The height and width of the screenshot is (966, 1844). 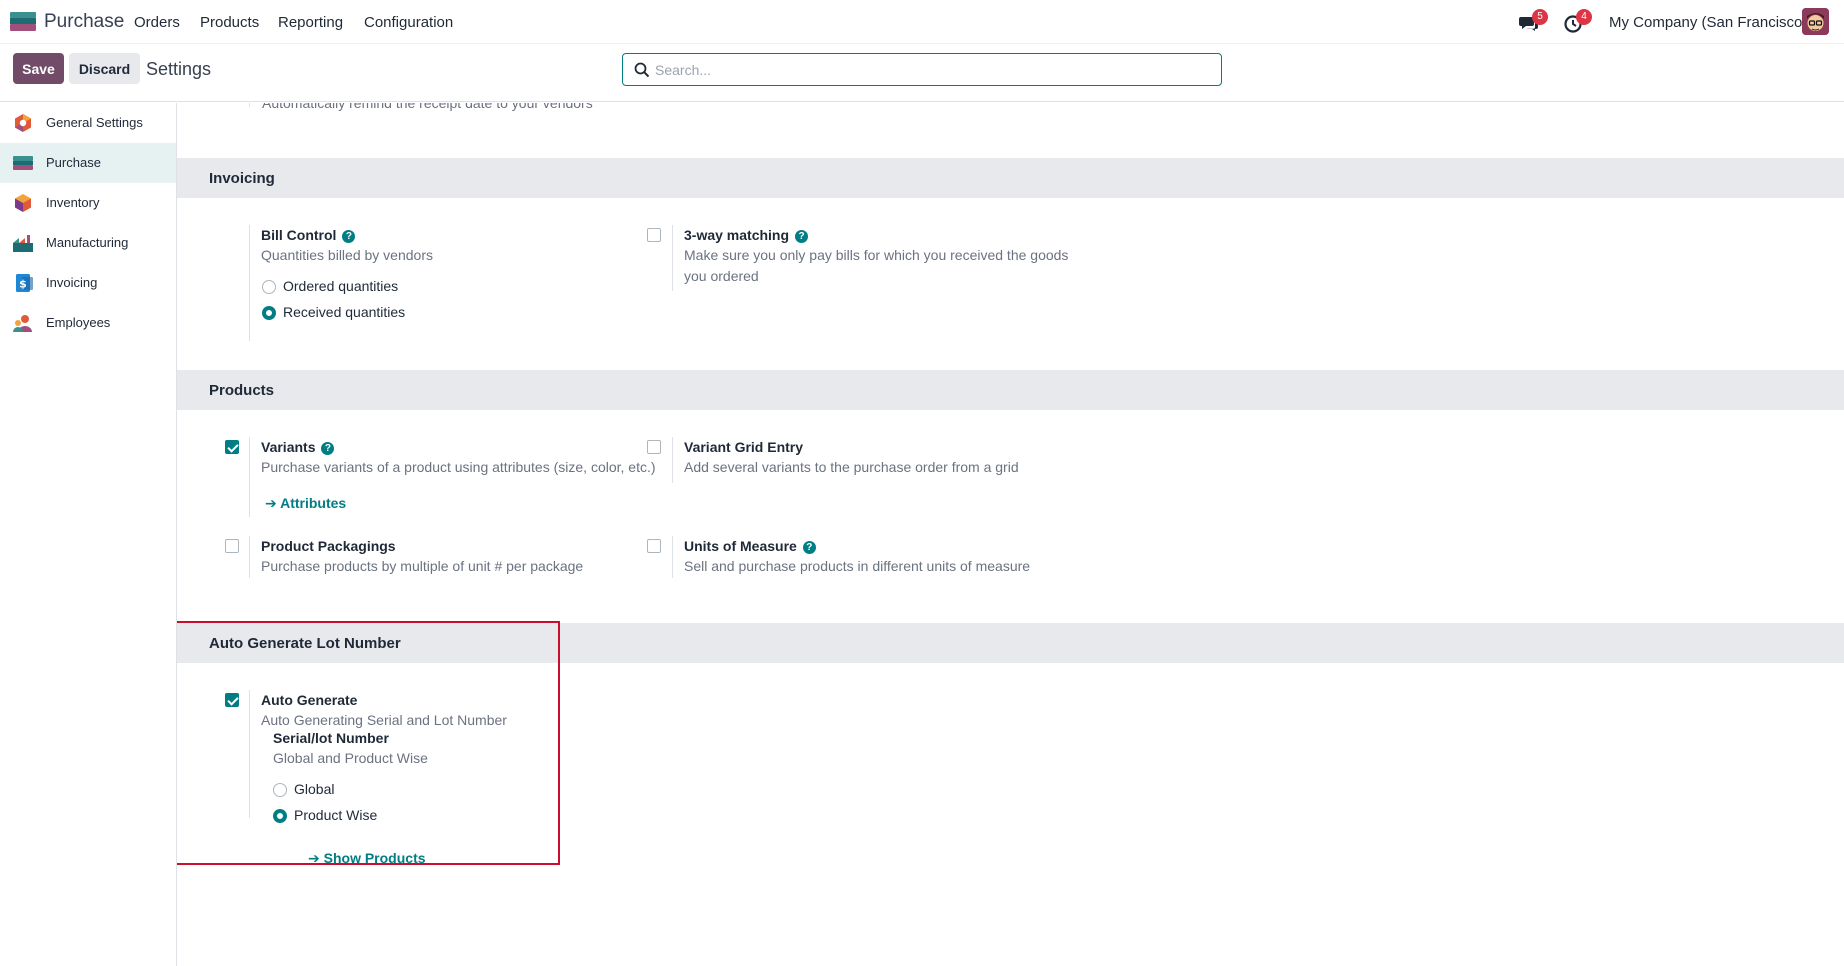 I want to click on section-invoicing-header: Invoicing, so click(x=1010, y=178).